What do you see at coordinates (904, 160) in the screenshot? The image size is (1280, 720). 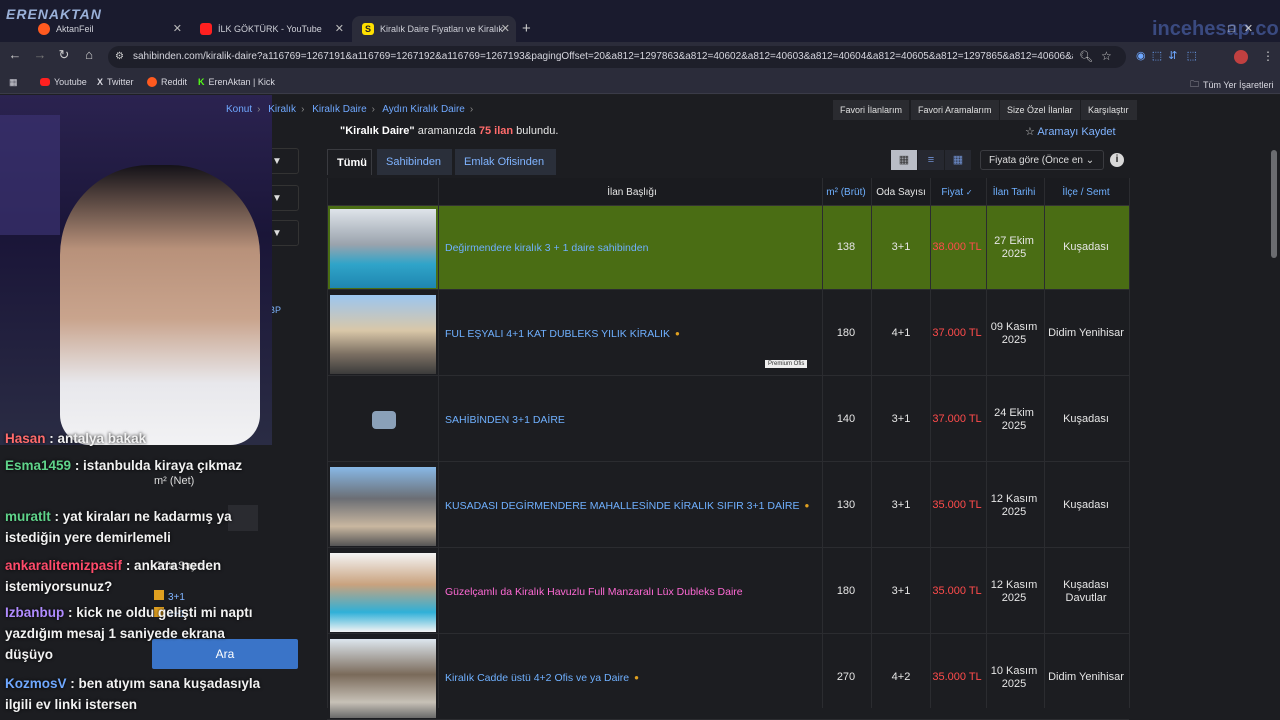 I see `table-view-icon: ▦` at bounding box center [904, 160].